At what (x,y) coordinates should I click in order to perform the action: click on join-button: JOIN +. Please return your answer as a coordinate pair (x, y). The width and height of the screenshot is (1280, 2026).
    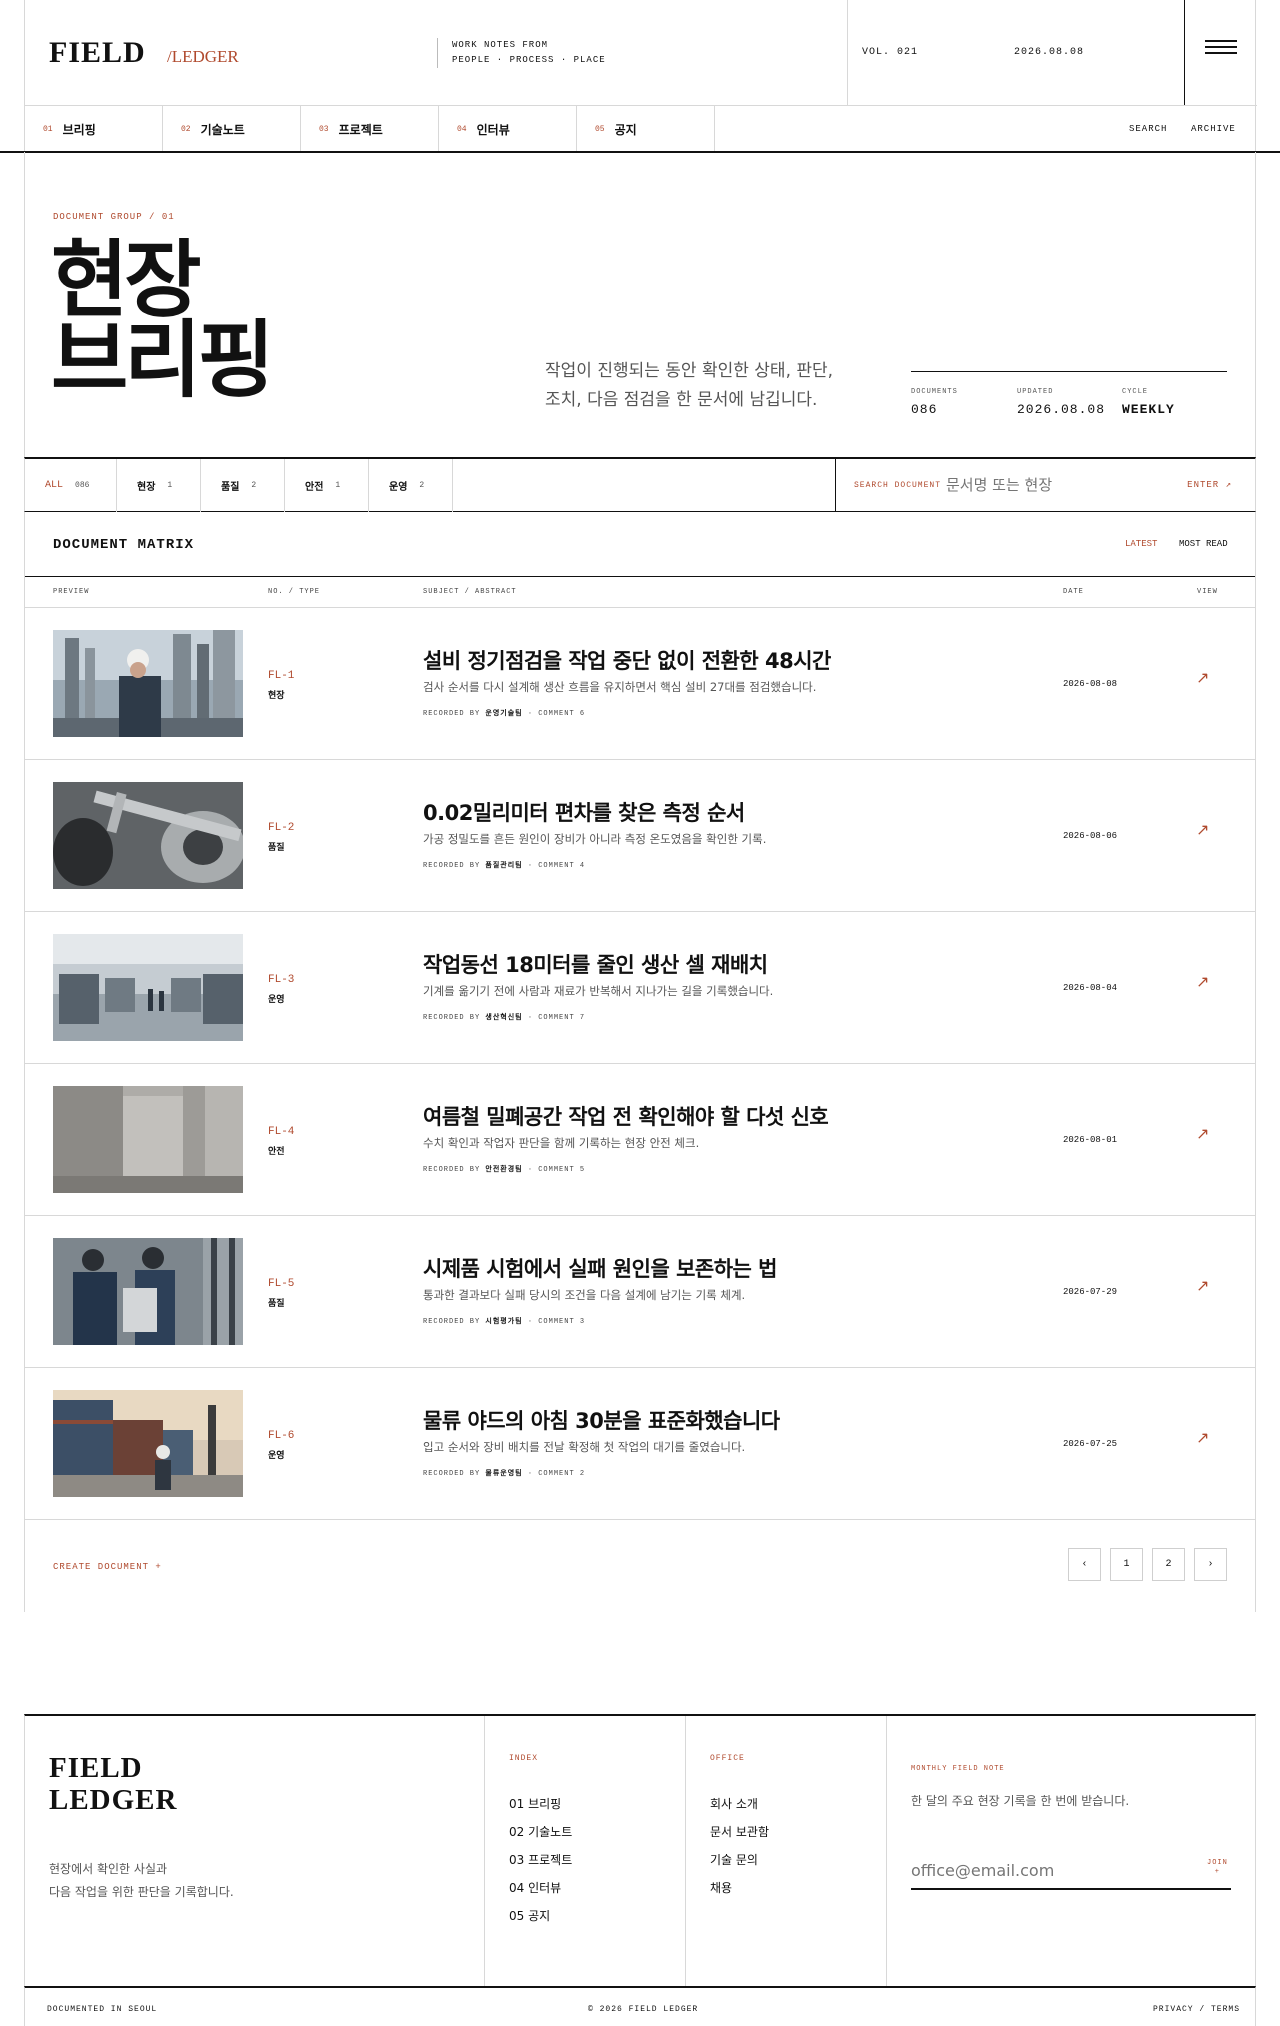
    Looking at the image, I should click on (1217, 1868).